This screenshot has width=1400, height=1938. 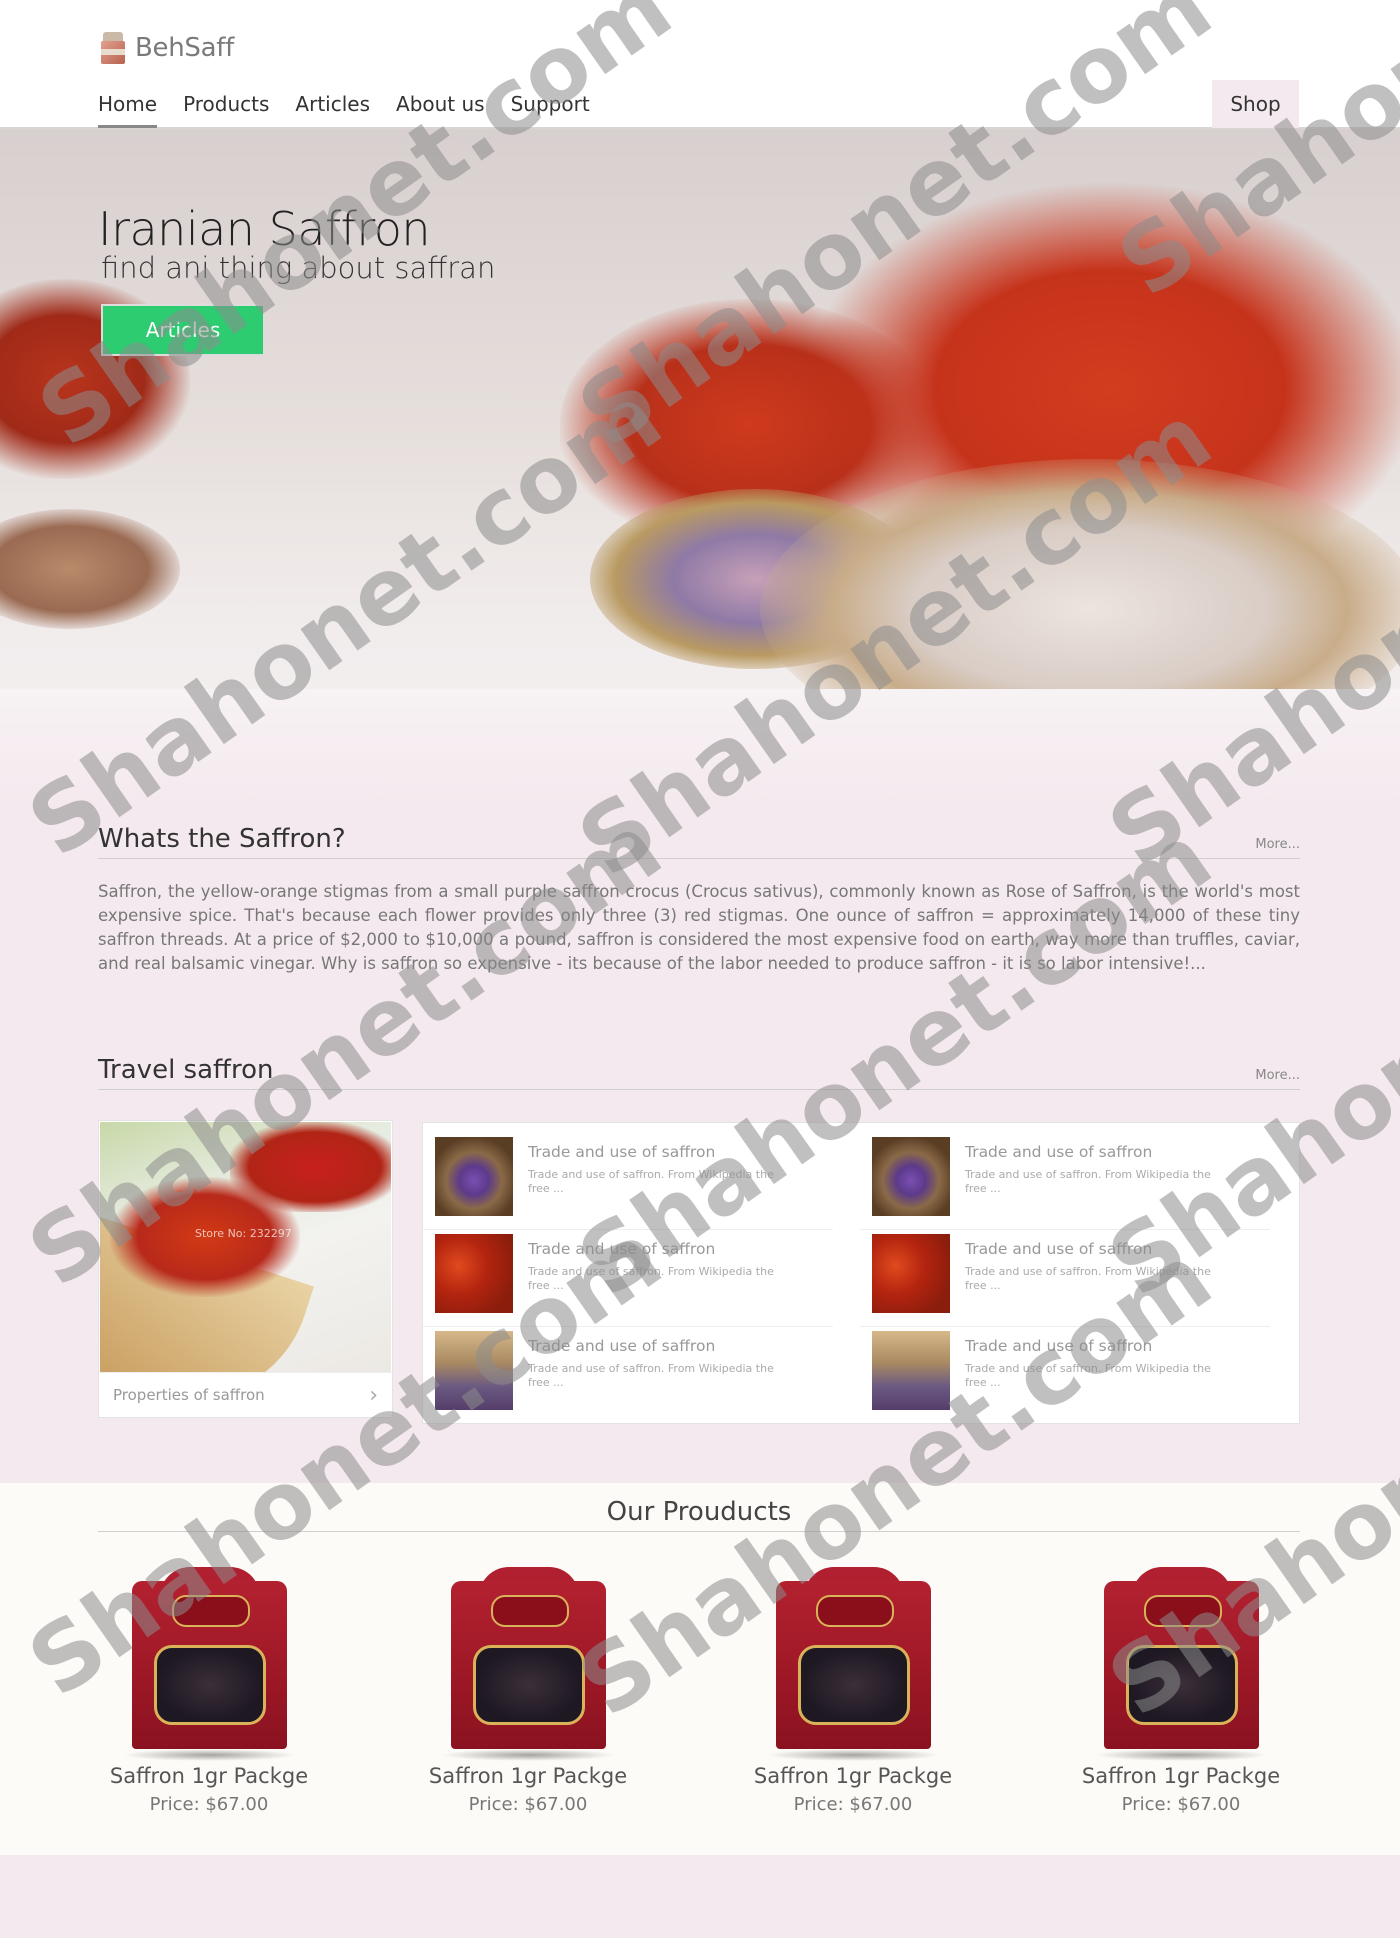 What do you see at coordinates (332, 109) in the screenshot?
I see `nav-articles: Articles` at bounding box center [332, 109].